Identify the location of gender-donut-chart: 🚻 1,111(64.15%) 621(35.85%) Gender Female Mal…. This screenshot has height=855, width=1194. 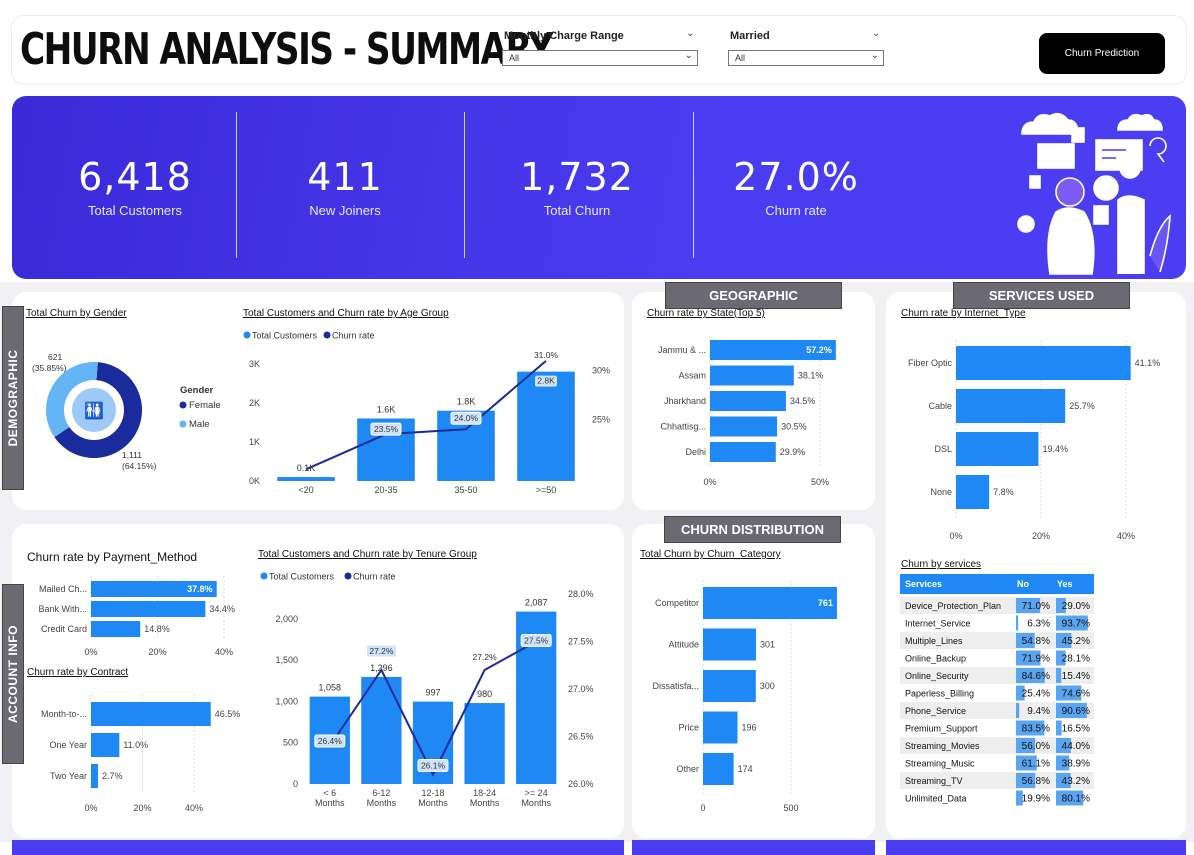
(132, 410).